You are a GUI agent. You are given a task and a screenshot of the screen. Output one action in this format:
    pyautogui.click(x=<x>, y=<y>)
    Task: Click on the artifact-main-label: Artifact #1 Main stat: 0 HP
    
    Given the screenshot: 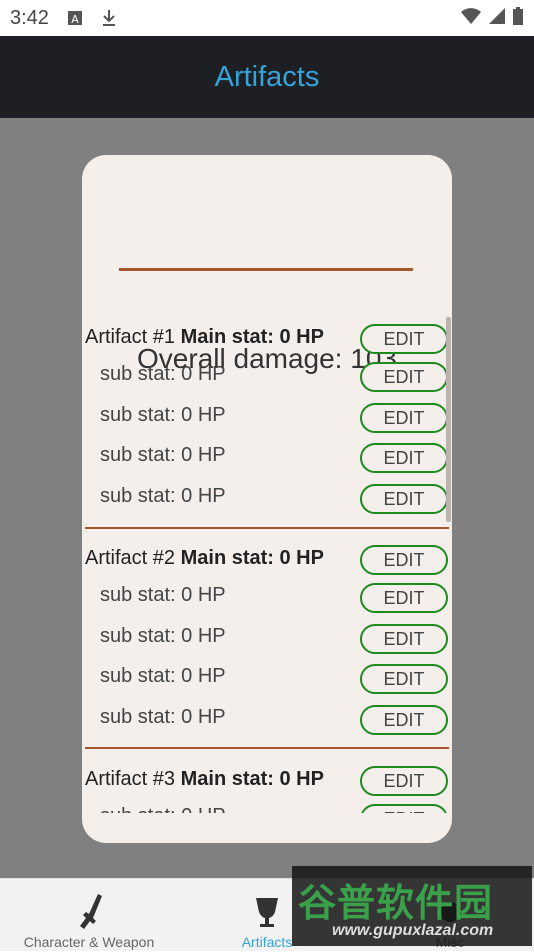 What is the action you would take?
    pyautogui.click(x=204, y=337)
    